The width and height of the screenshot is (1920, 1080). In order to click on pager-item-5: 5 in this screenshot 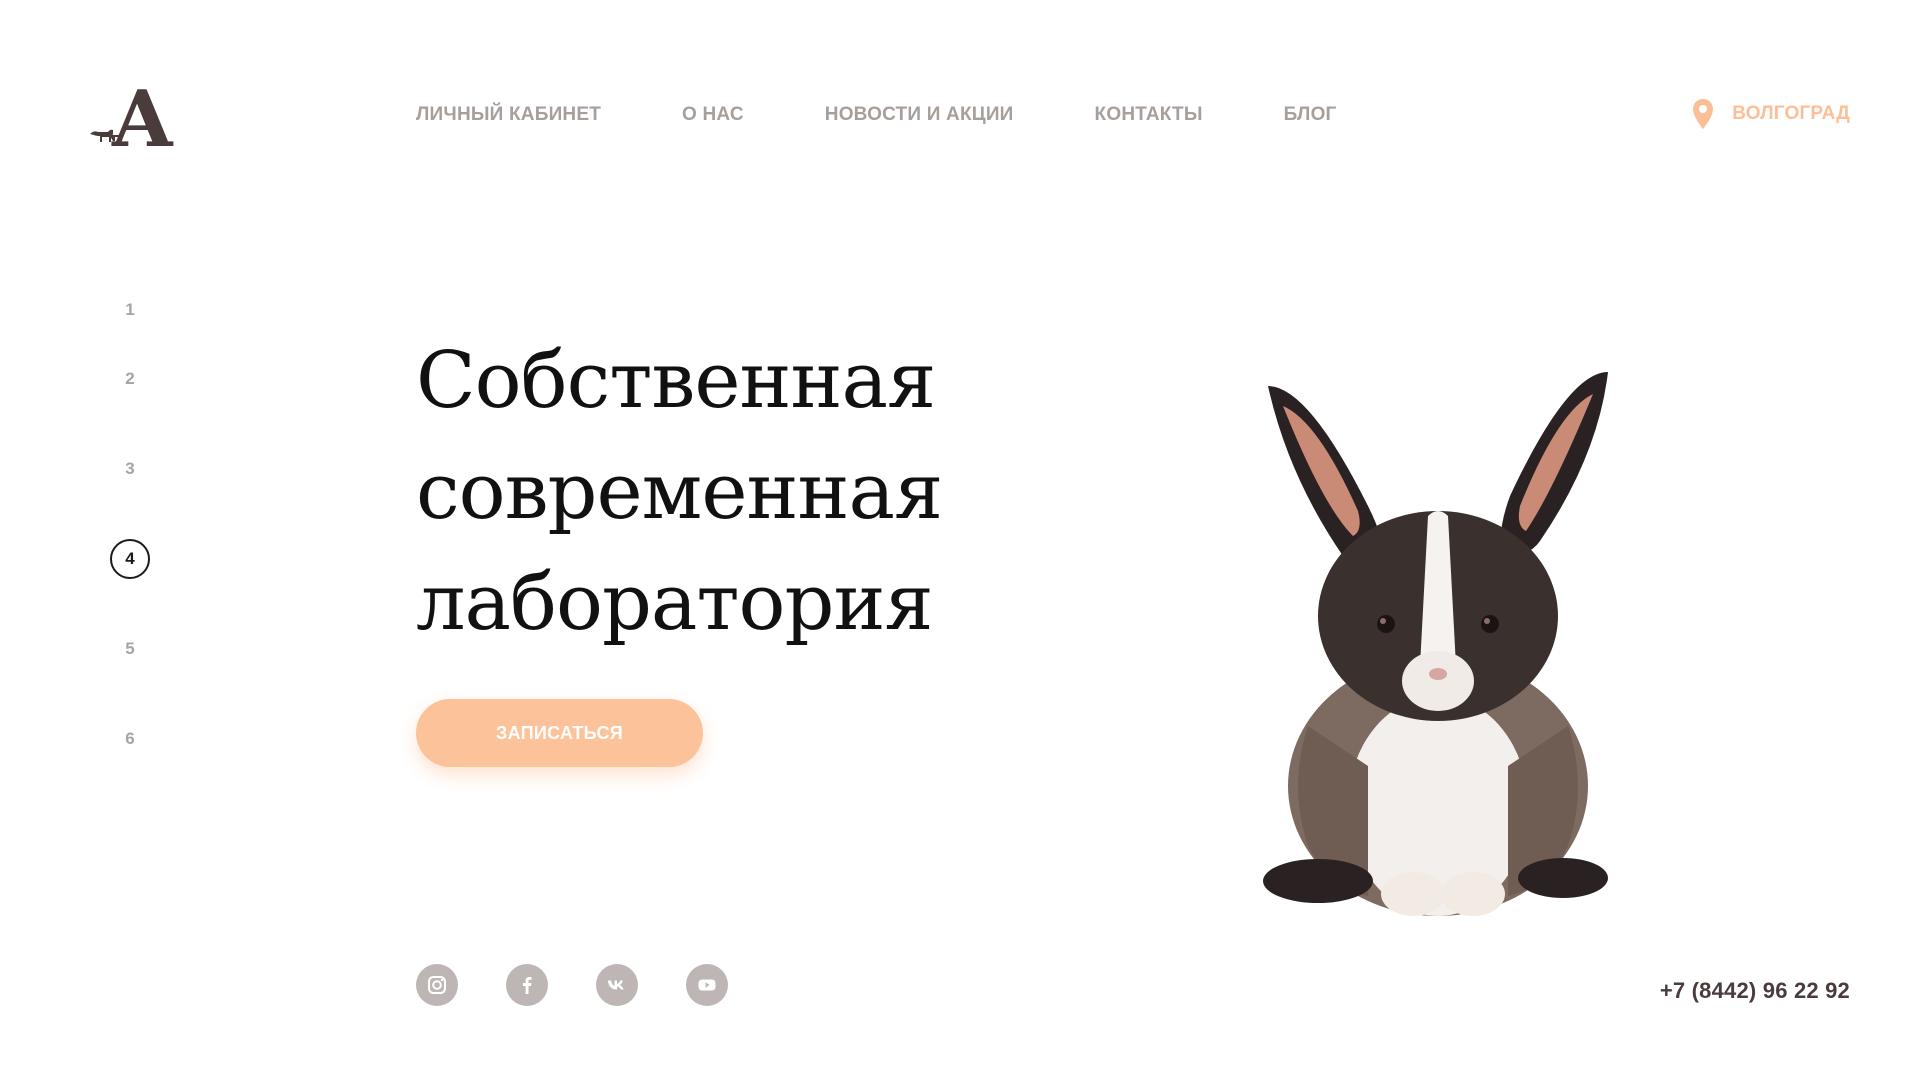, I will do `click(130, 649)`.